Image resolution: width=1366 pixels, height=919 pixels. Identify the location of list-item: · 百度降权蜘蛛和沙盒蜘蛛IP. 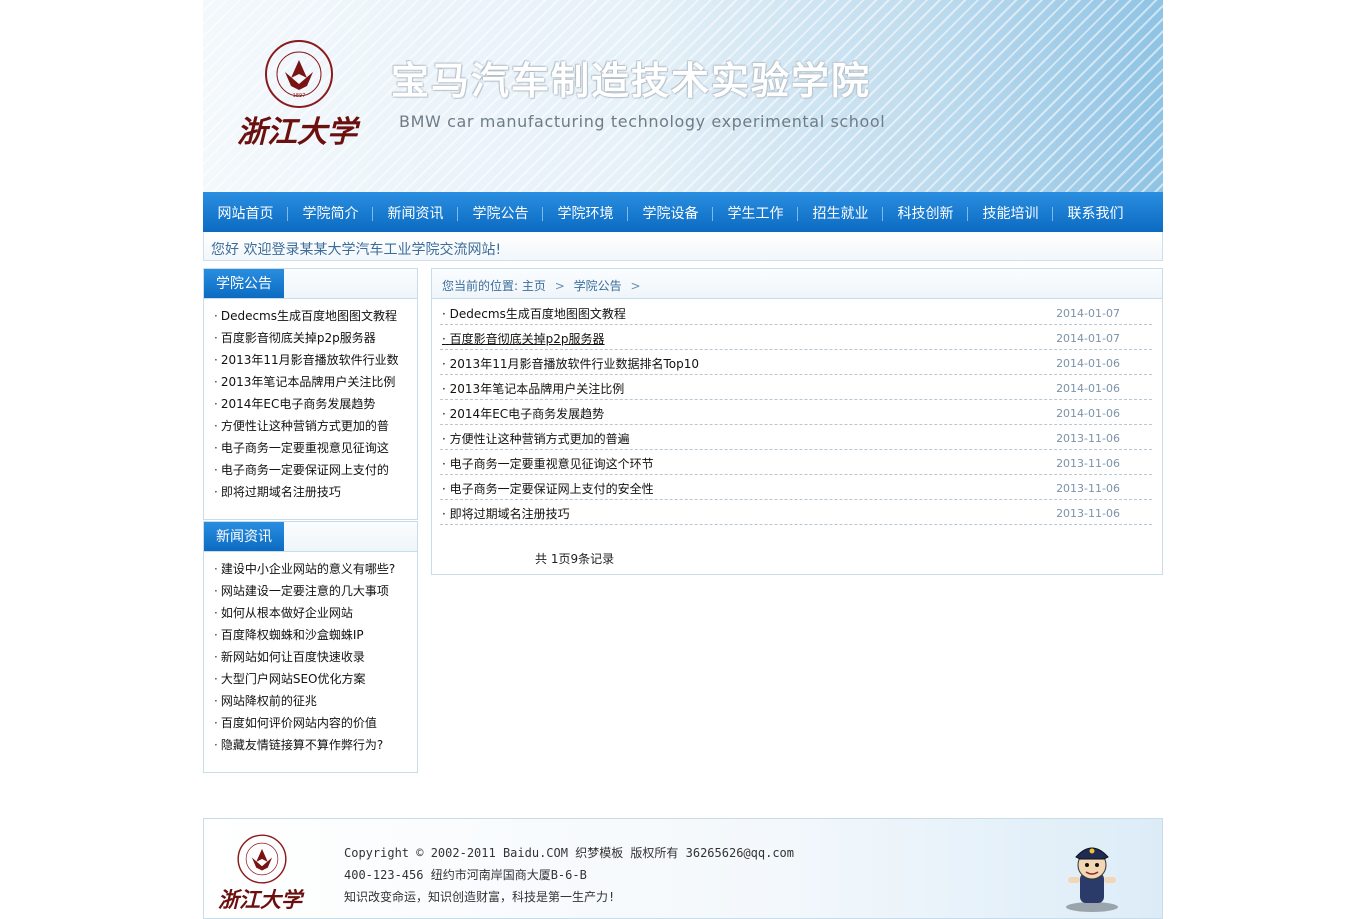
(308, 635).